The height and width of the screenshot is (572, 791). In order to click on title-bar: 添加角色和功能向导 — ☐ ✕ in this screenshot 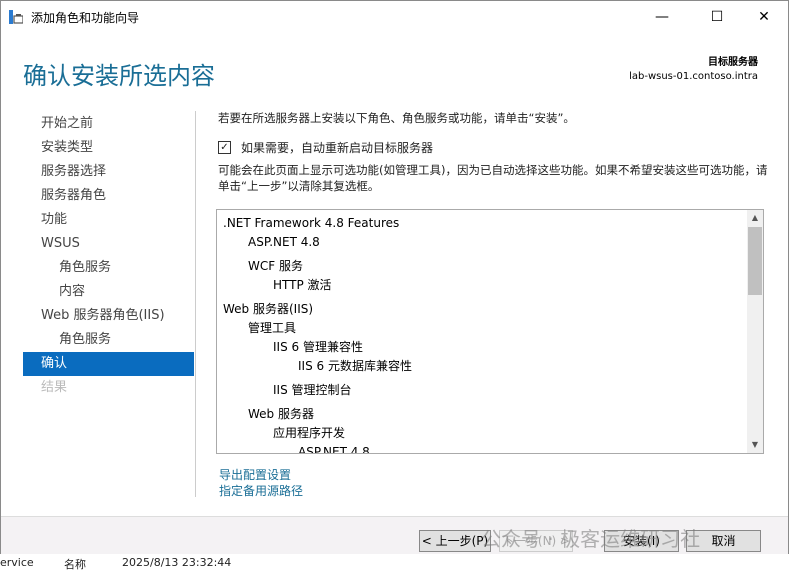, I will do `click(394, 17)`.